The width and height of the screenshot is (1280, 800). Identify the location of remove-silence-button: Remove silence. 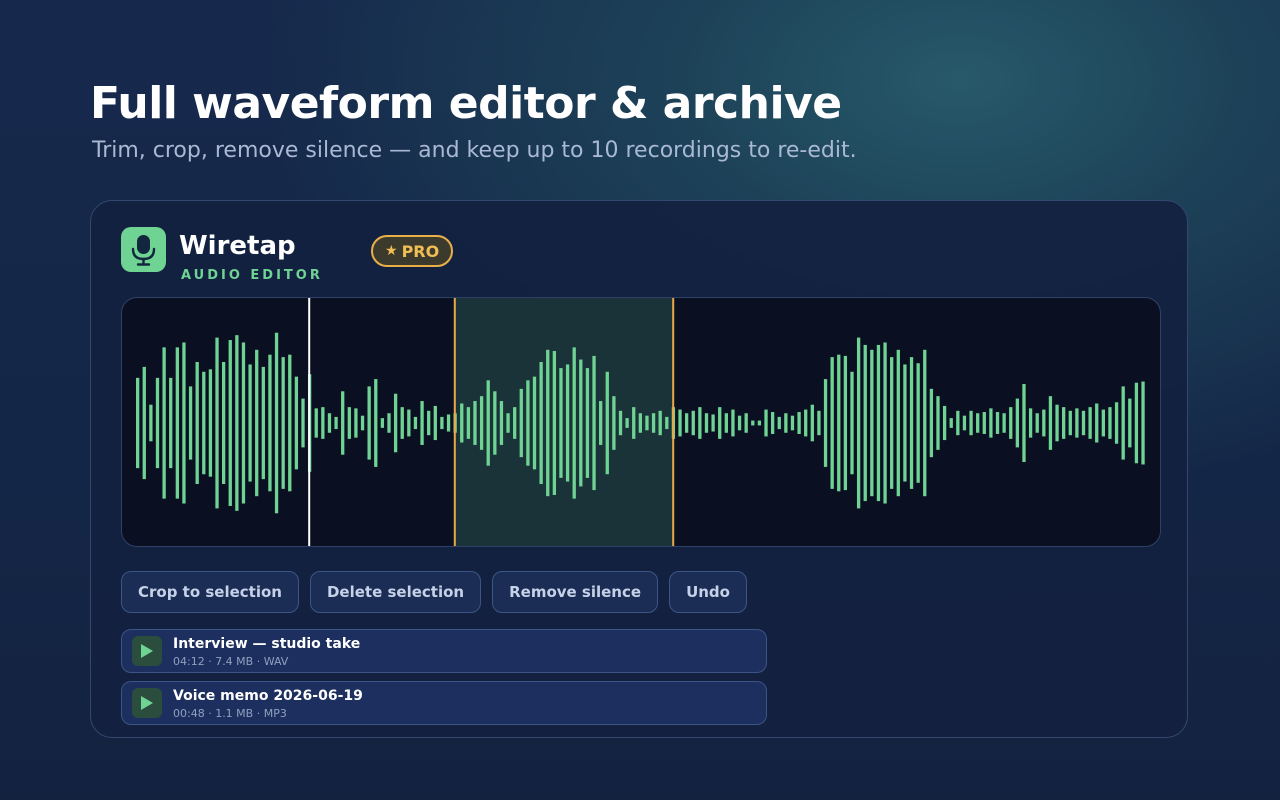
(575, 592).